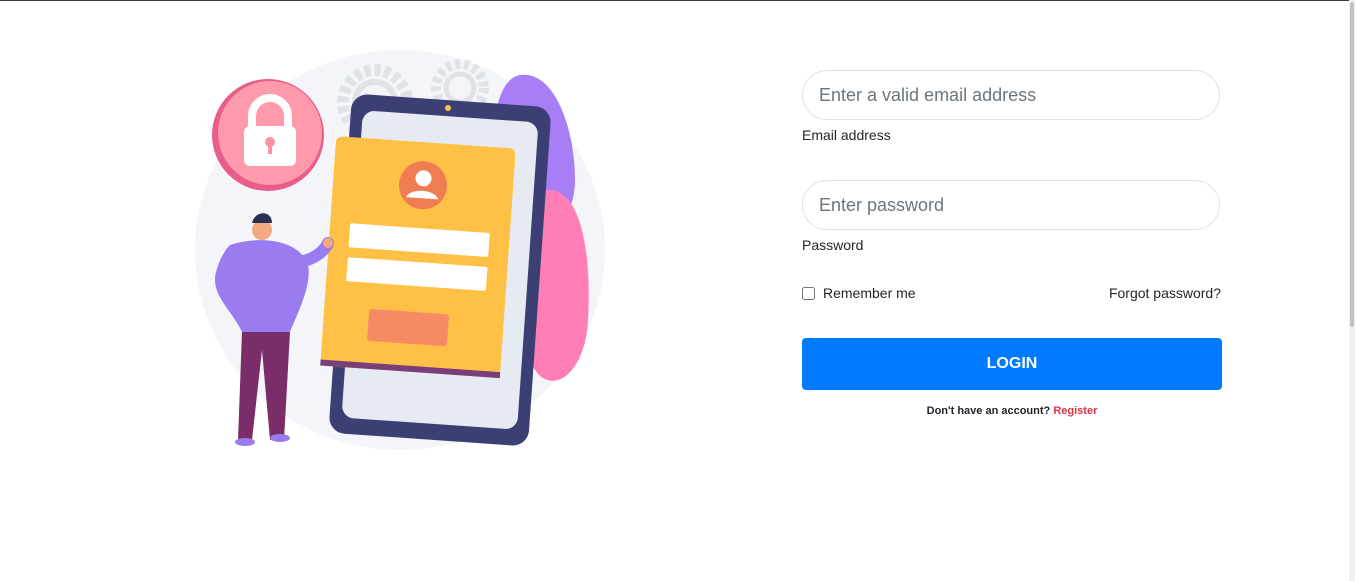  What do you see at coordinates (677, 0) in the screenshot?
I see `top-border` at bounding box center [677, 0].